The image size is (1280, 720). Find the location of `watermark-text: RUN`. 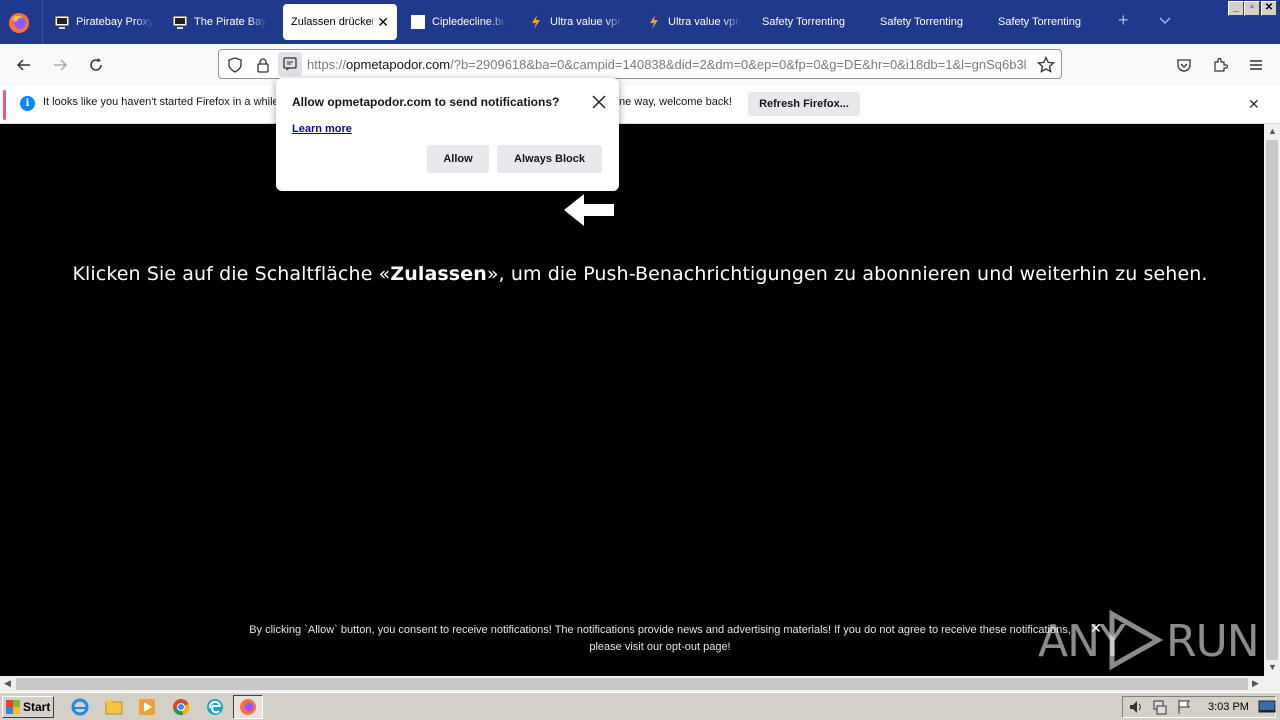

watermark-text: RUN is located at coordinates (1213, 641).